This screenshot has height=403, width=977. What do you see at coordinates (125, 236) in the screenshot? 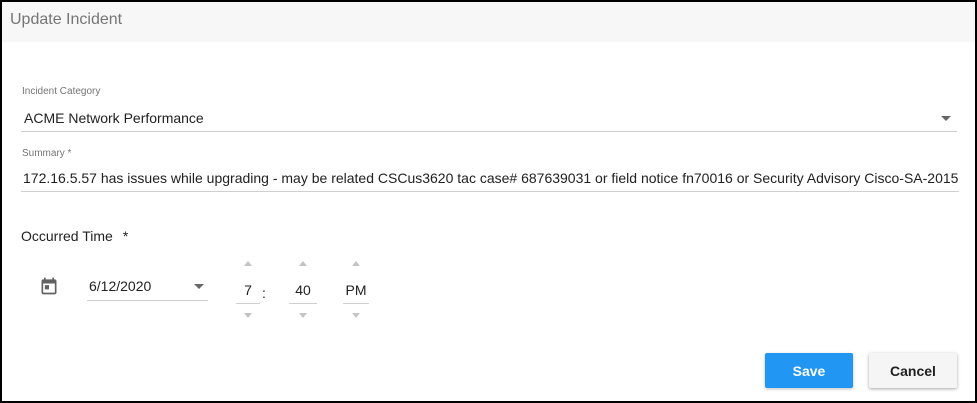
I see `required-marker: *` at bounding box center [125, 236].